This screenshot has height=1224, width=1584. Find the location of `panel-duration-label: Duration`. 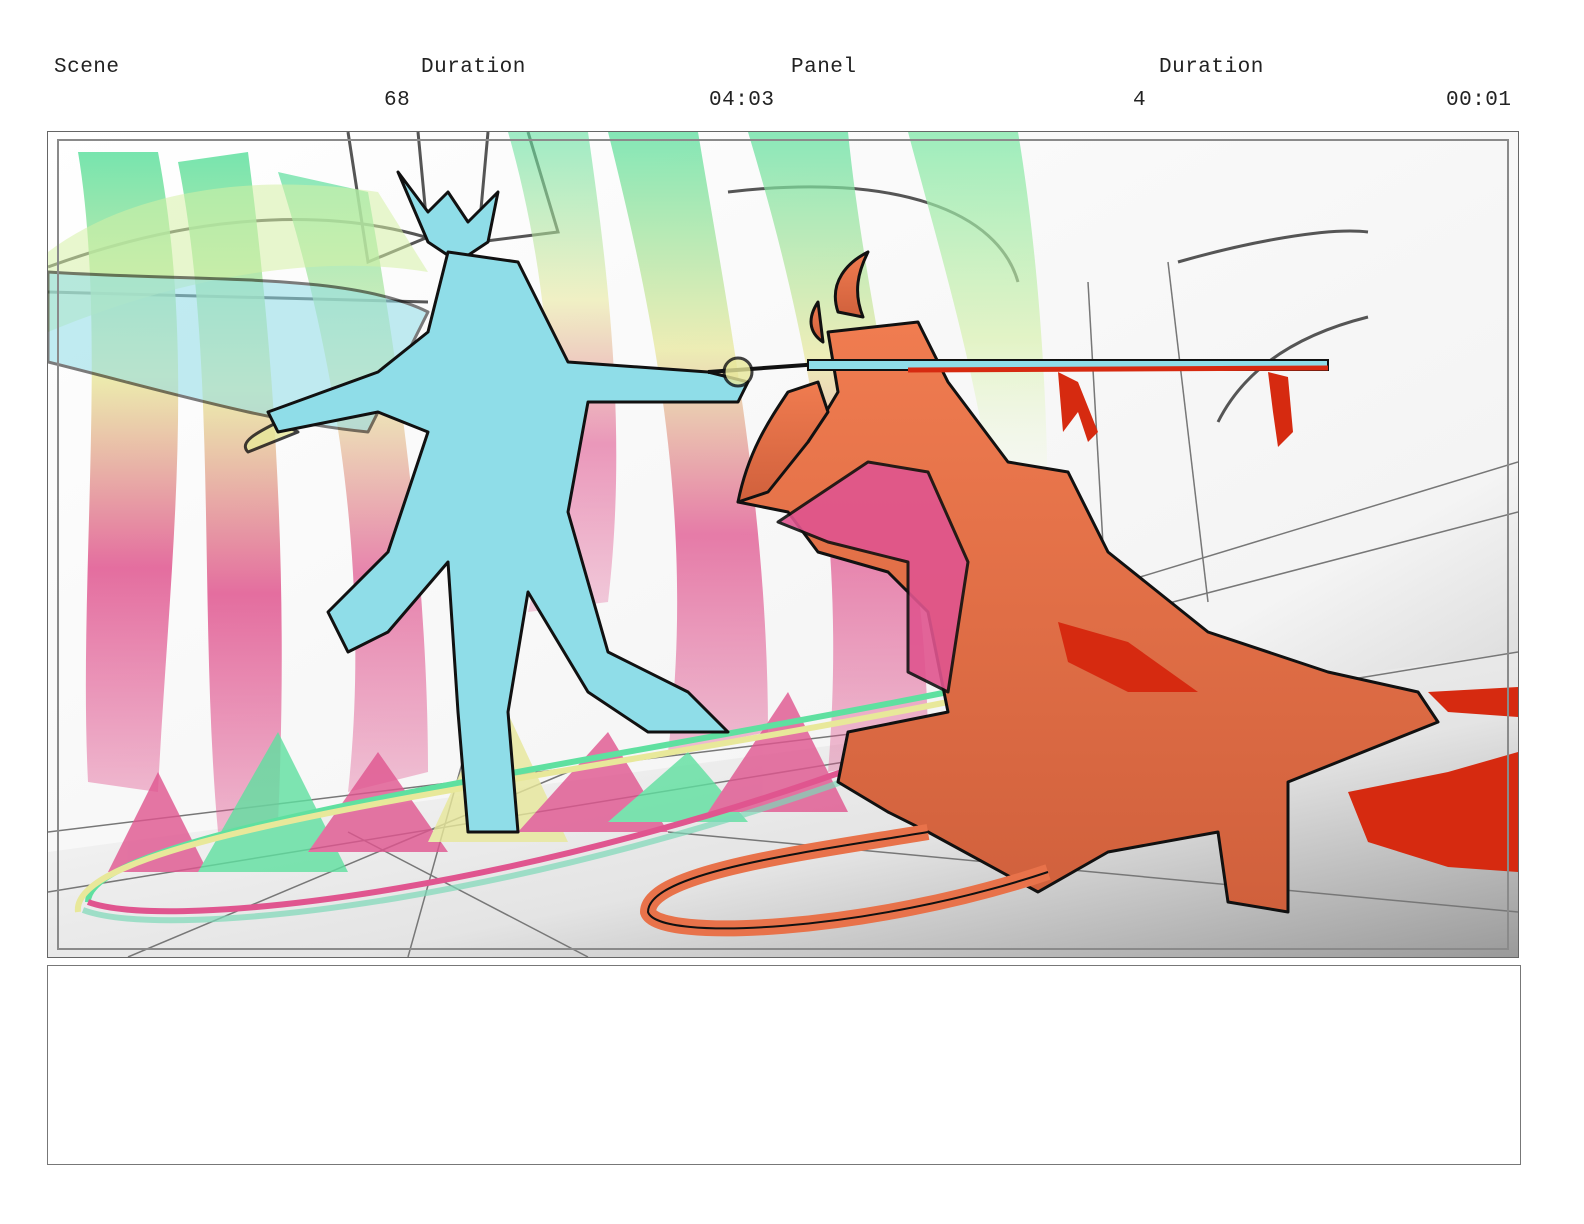

panel-duration-label: Duration is located at coordinates (1211, 67).